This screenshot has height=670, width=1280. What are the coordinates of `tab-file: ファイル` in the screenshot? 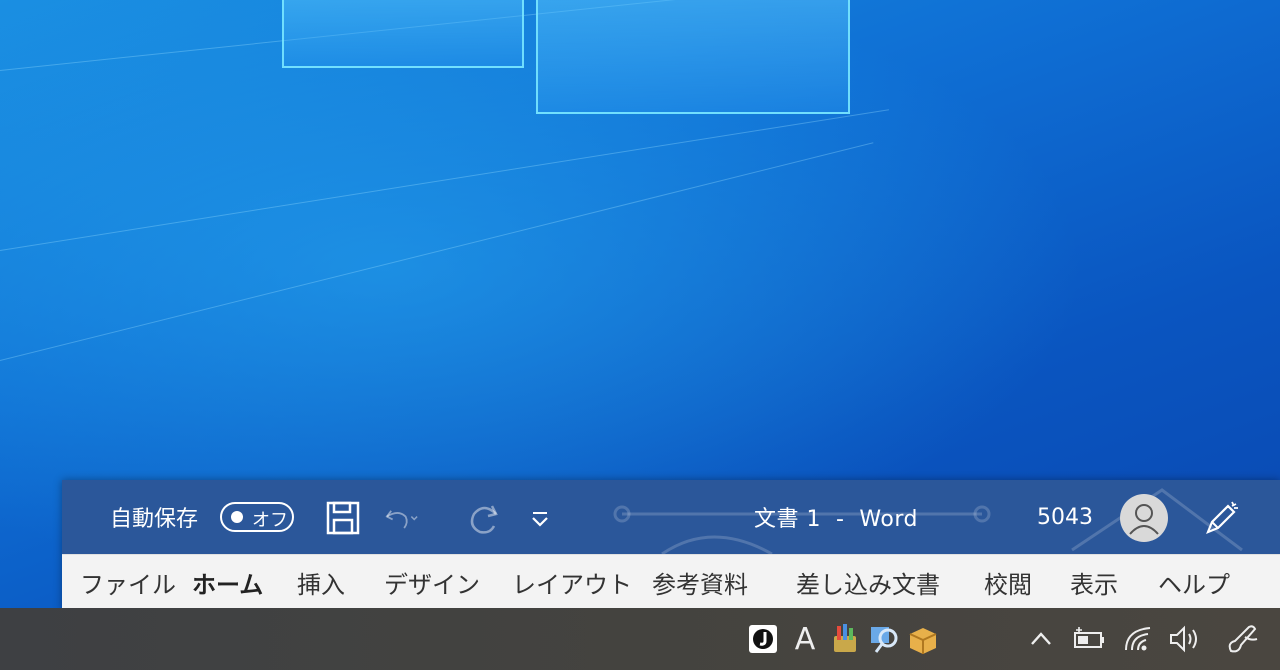 It's located at (128, 582).